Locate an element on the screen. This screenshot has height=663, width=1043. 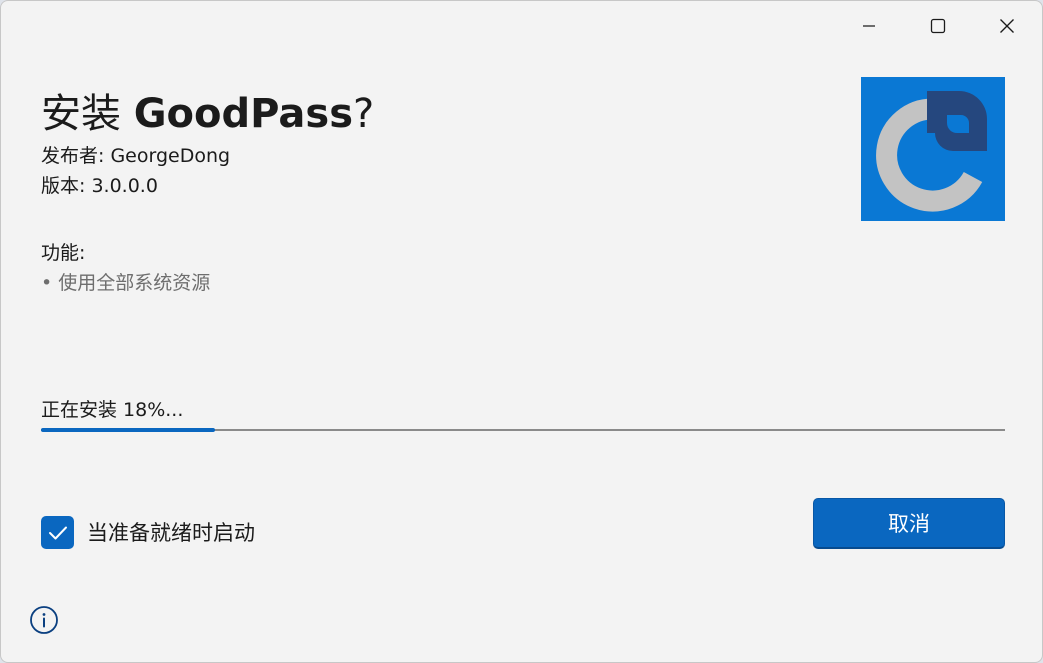
version-value: 3.0.0.0 is located at coordinates (124, 186).